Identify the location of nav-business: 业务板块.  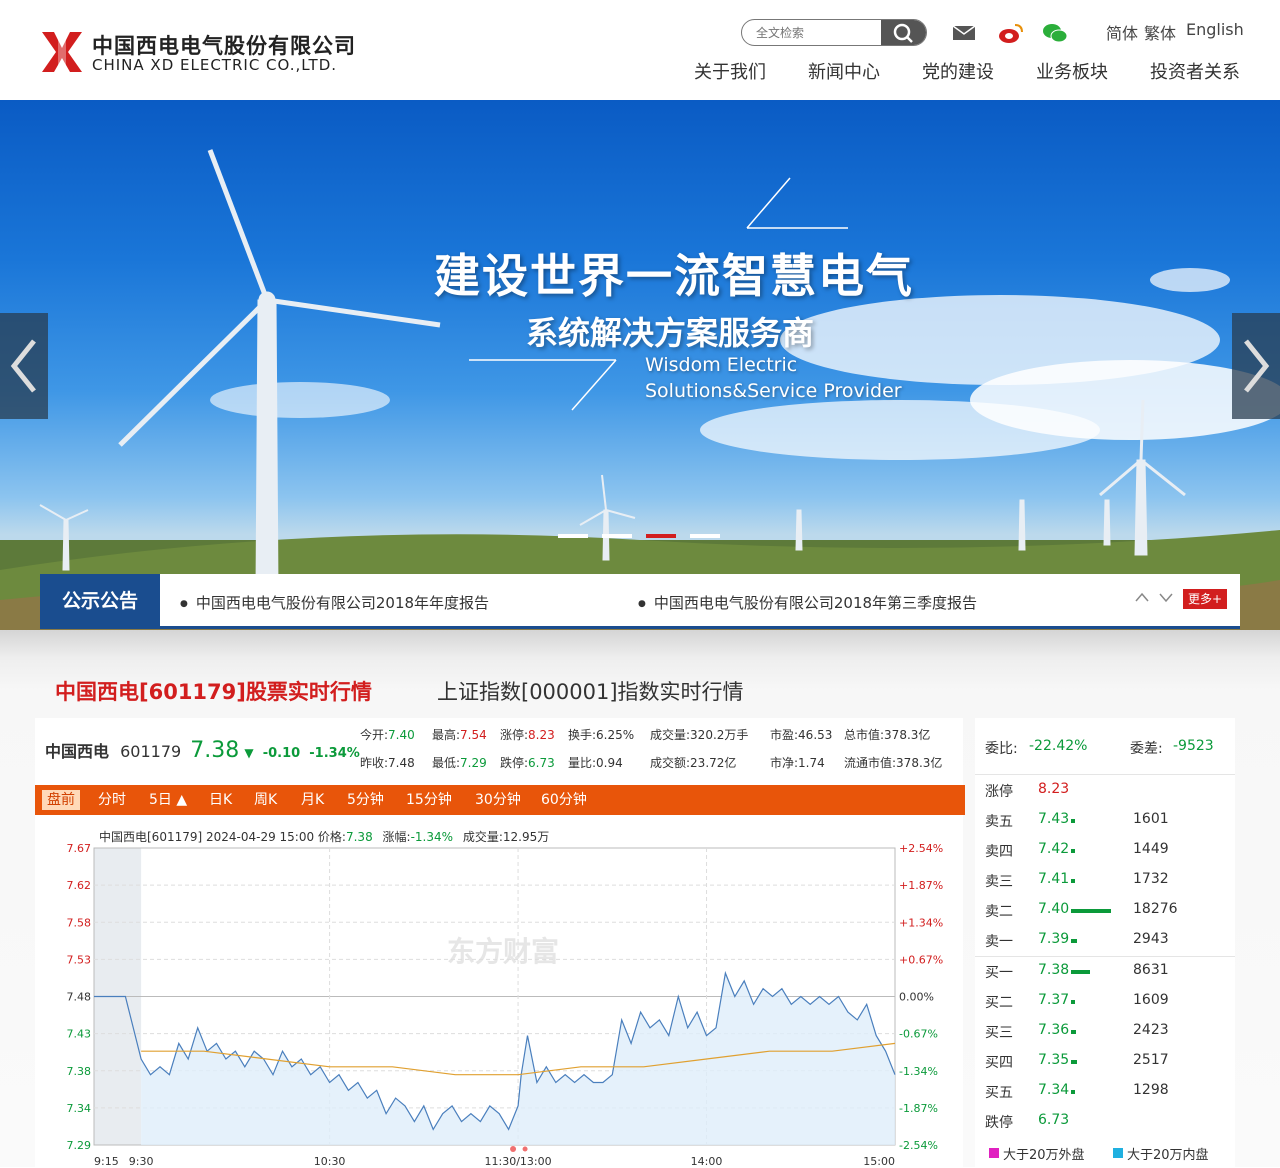
(1072, 71).